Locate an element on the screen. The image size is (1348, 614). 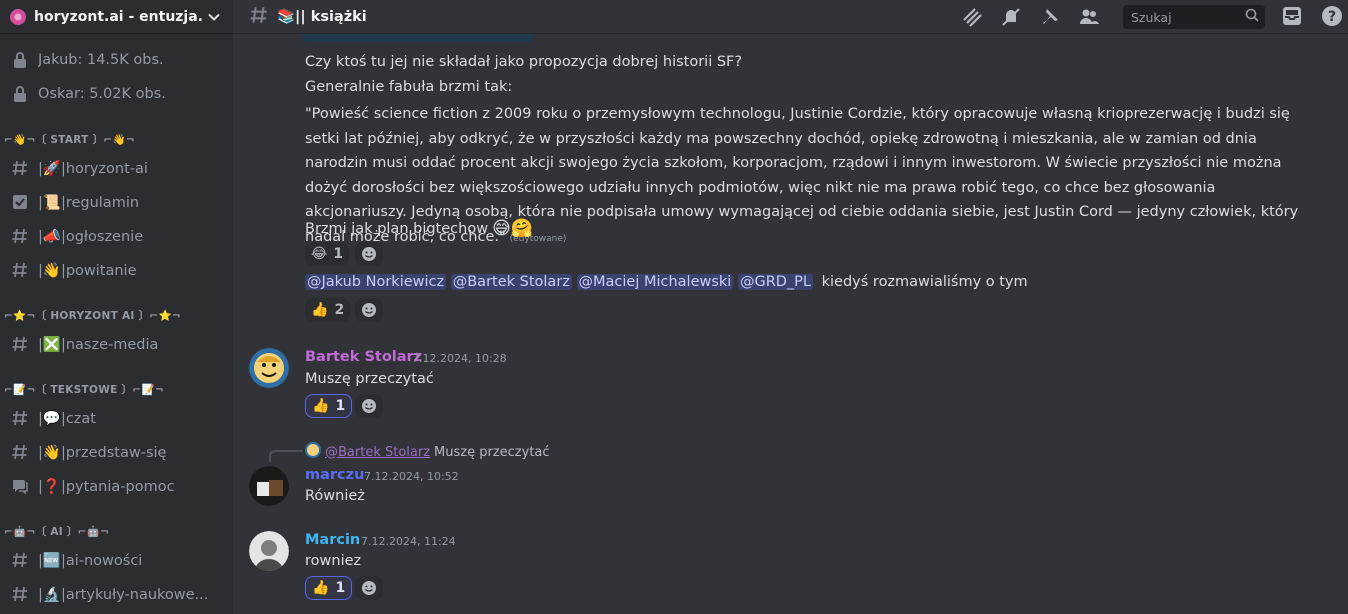
message-text: kiedyś rozmawialiśmy o tym is located at coordinates (924, 282).